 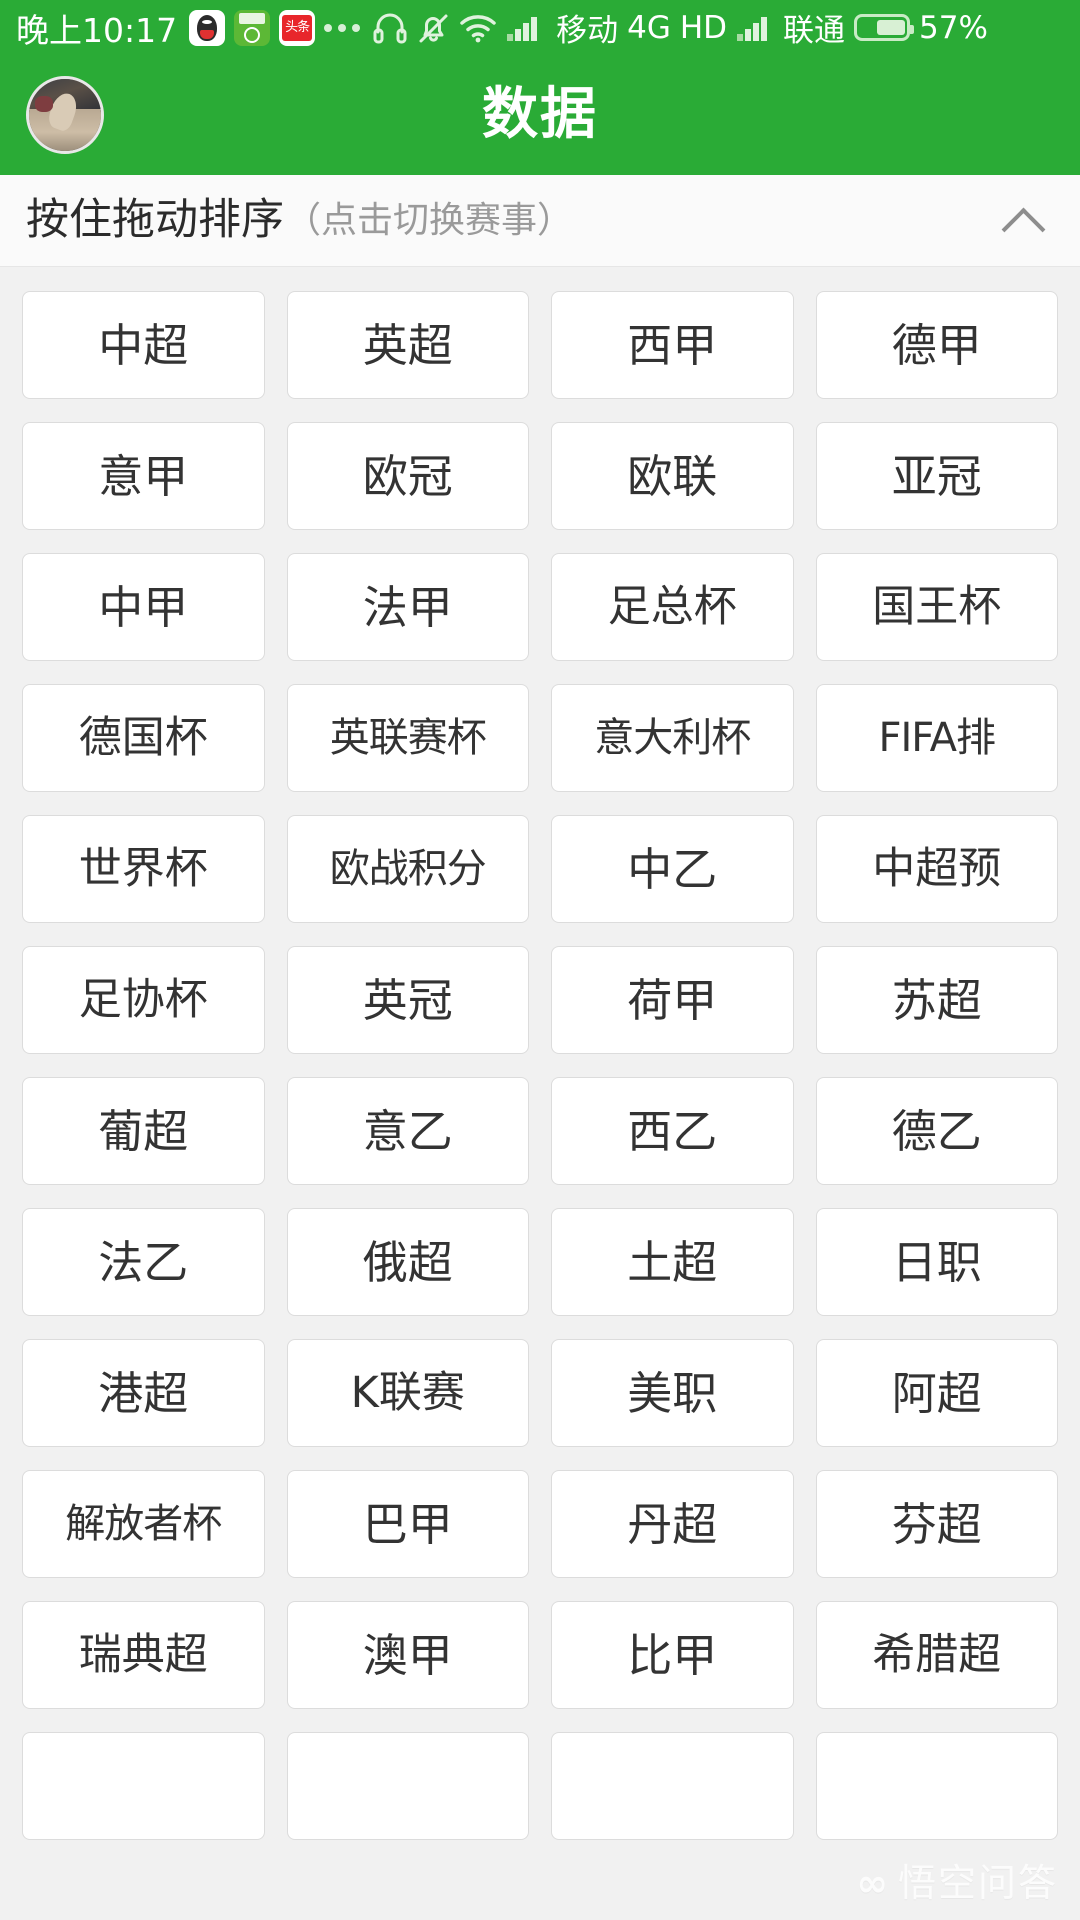 I want to click on league-tile: 法乙, so click(x=143, y=1262).